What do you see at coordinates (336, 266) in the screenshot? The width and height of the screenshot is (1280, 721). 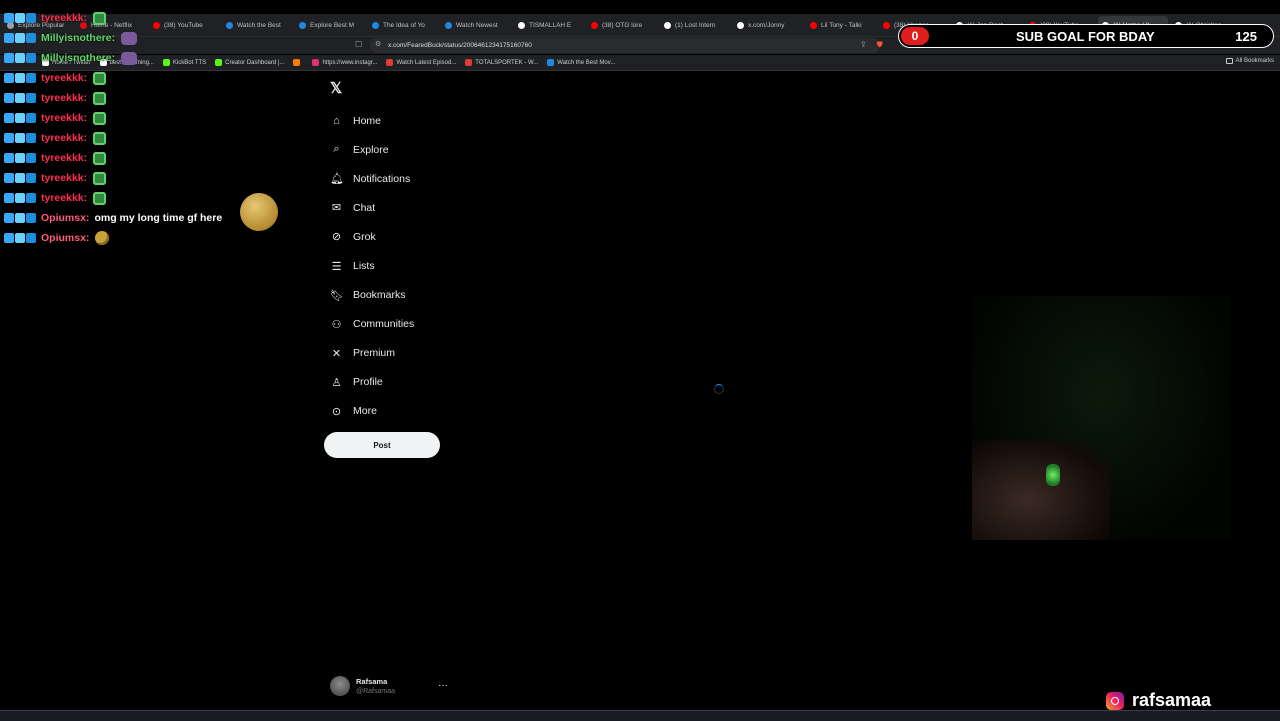 I see `list-icon: ☰` at bounding box center [336, 266].